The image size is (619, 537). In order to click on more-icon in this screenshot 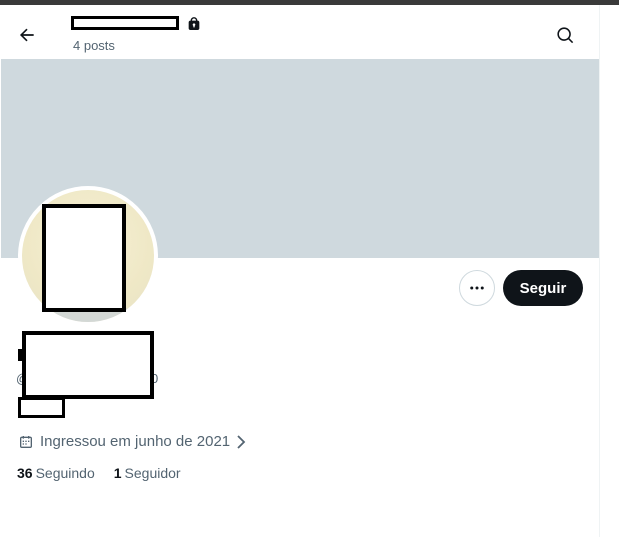, I will do `click(477, 288)`.